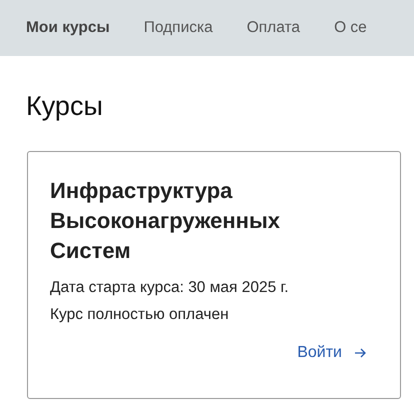 This screenshot has width=414, height=414. What do you see at coordinates (360, 353) in the screenshot?
I see `arrow-right-icon` at bounding box center [360, 353].